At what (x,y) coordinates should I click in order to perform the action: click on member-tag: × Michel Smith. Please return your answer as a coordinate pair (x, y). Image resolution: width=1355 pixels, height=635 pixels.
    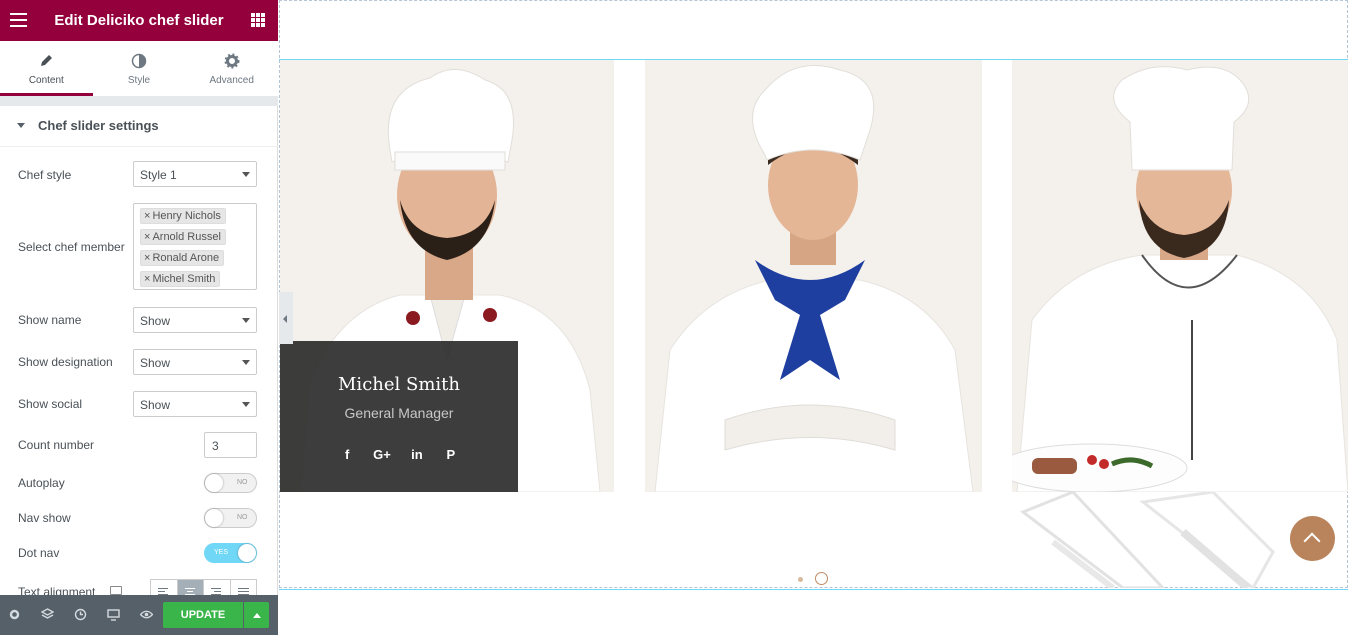
    Looking at the image, I should click on (180, 279).